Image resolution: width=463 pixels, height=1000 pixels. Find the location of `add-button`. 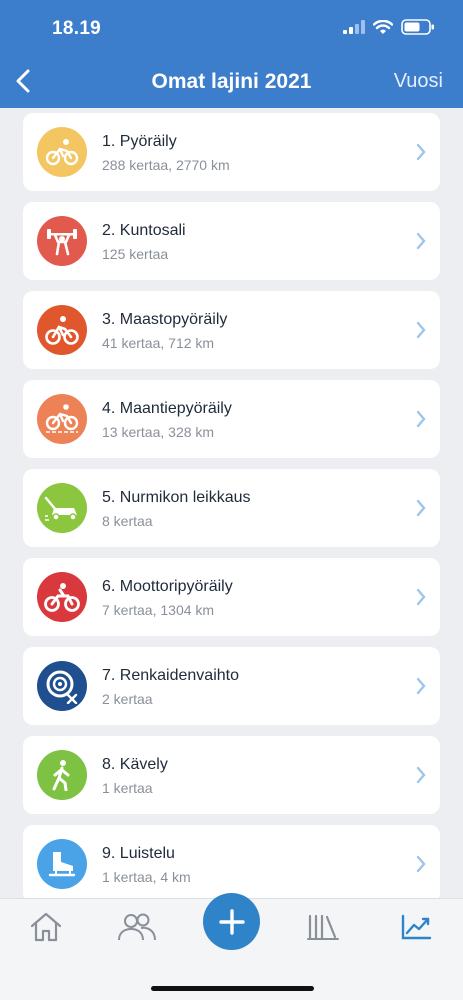

add-button is located at coordinates (231, 921).